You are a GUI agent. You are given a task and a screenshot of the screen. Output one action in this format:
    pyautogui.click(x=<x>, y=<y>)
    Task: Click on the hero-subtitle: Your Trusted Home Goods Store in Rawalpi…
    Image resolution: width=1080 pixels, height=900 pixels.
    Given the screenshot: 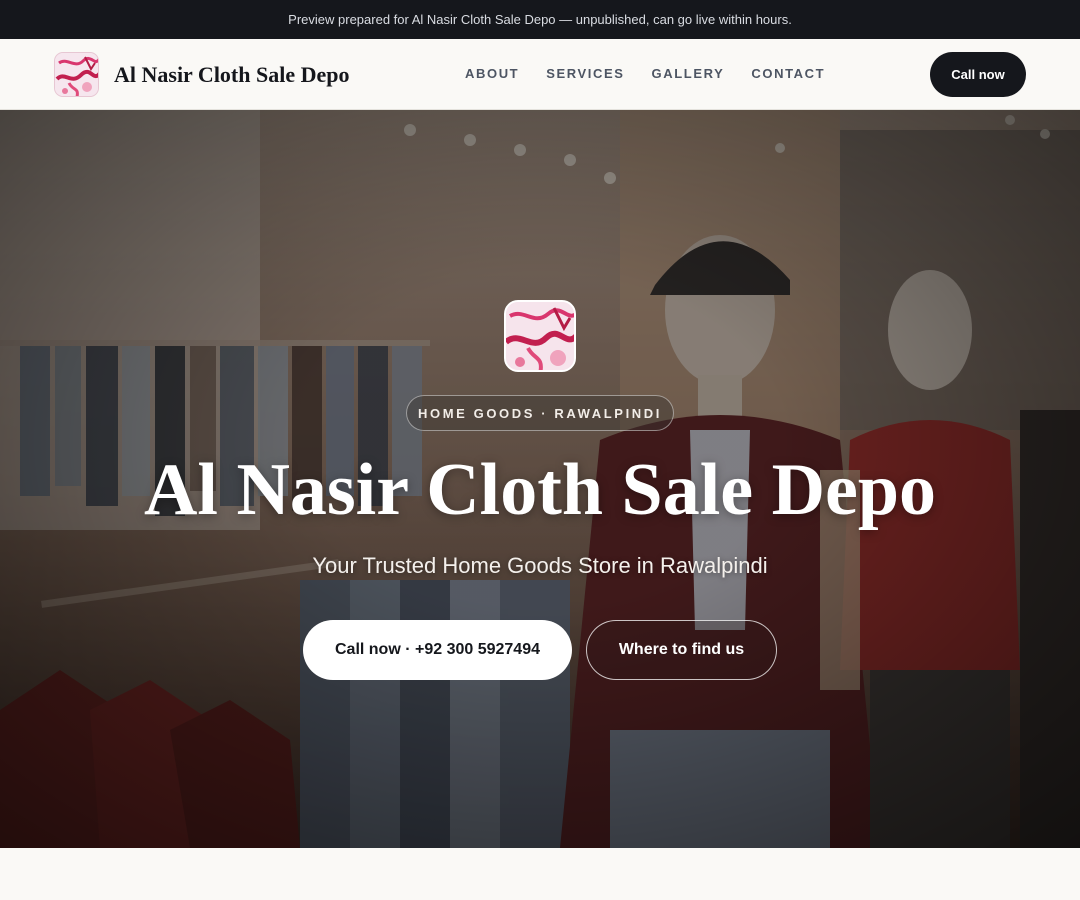 What is the action you would take?
    pyautogui.click(x=540, y=565)
    